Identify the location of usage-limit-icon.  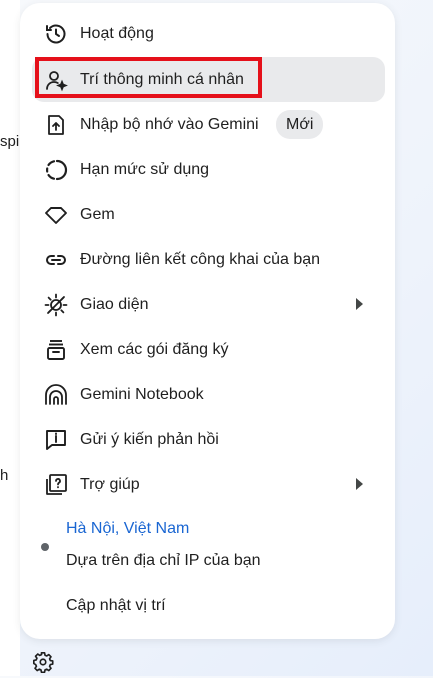
(56, 170).